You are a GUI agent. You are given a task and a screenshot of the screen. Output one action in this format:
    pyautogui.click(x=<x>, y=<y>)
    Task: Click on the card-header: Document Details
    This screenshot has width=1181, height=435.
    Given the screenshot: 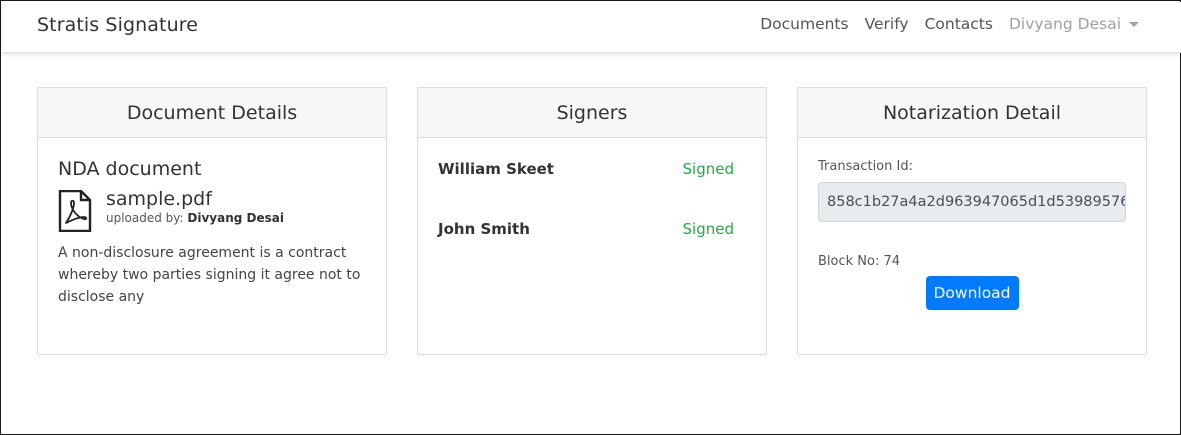 What is the action you would take?
    pyautogui.click(x=212, y=113)
    